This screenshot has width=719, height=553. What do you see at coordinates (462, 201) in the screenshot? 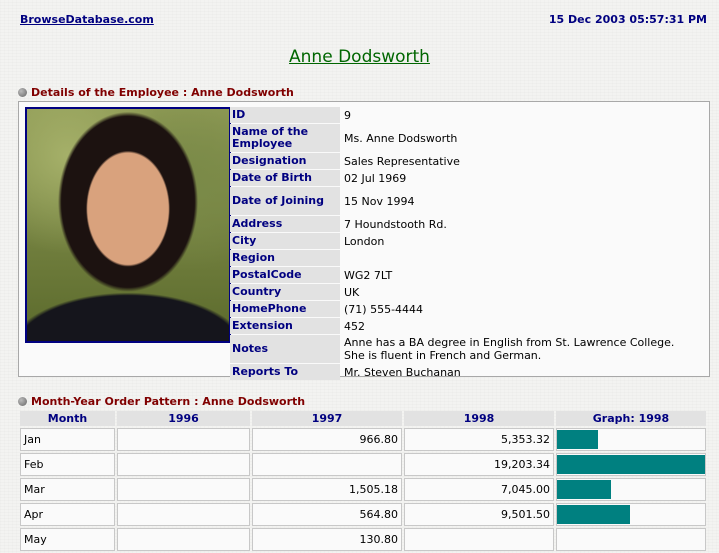
I see `detail-row: Date of Joining 15 Nov 1994` at bounding box center [462, 201].